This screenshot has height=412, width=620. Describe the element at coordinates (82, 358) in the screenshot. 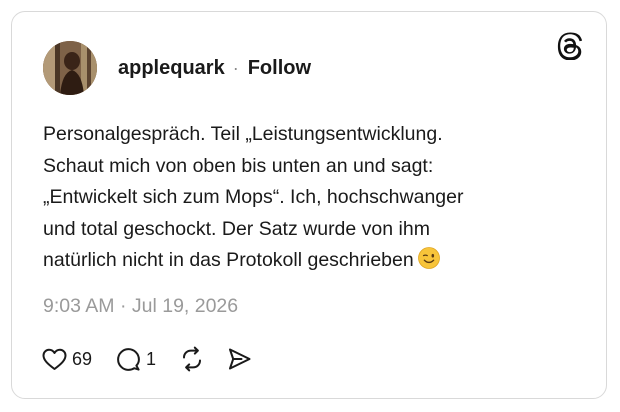

I see `like-count: 69` at that location.